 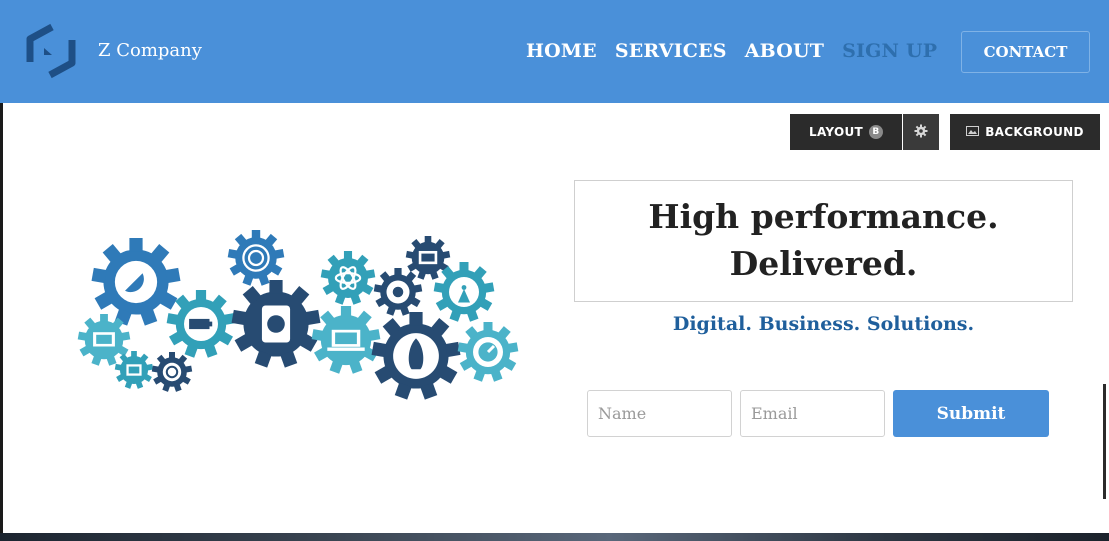 What do you see at coordinates (659, 413) in the screenshot?
I see `name-field` at bounding box center [659, 413].